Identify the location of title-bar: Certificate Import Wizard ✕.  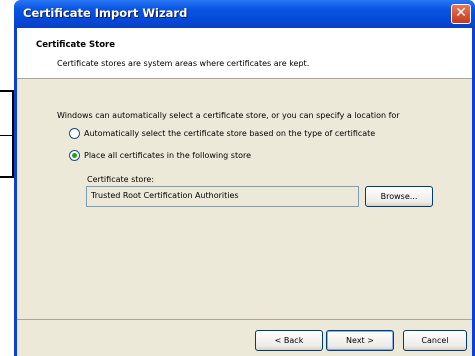
(244, 14).